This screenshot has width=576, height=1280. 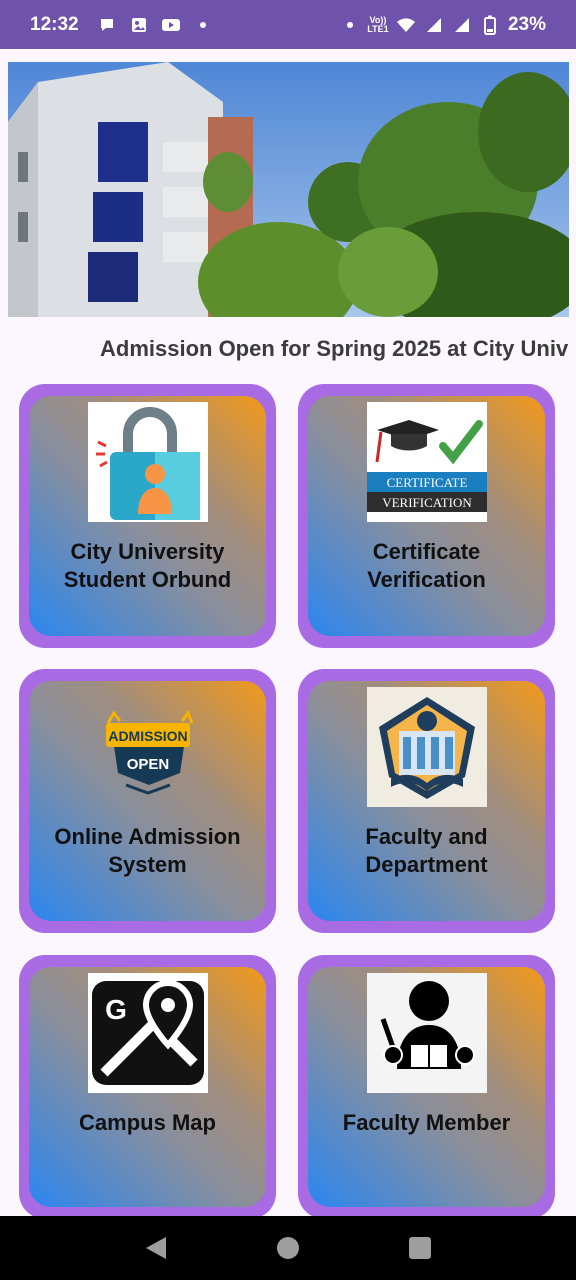 I want to click on recents-icon, so click(x=420, y=1248).